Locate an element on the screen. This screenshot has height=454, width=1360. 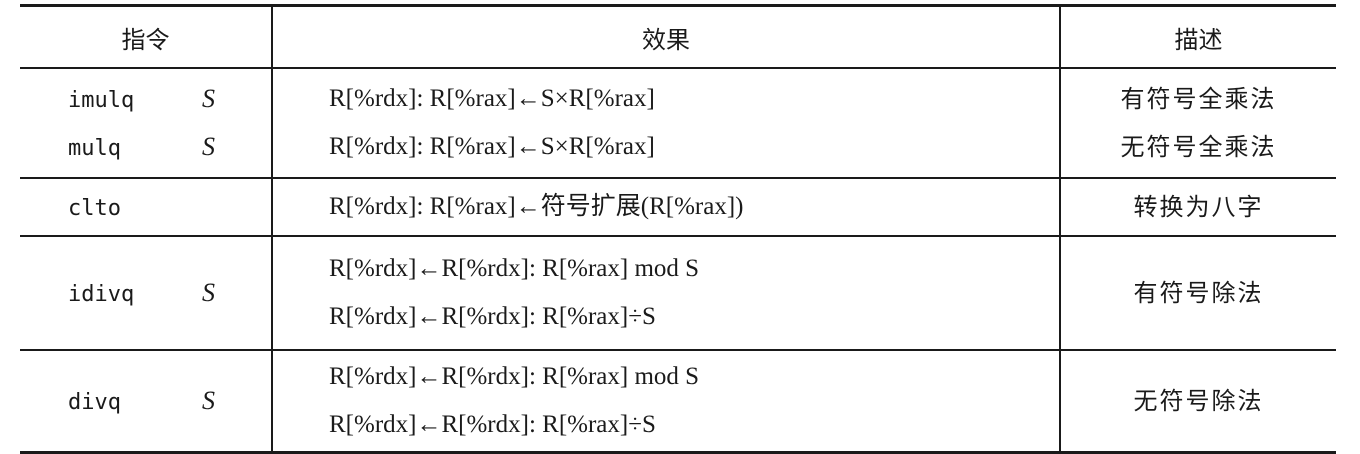
description-cell: 无符号除法 is located at coordinates (1197, 401).